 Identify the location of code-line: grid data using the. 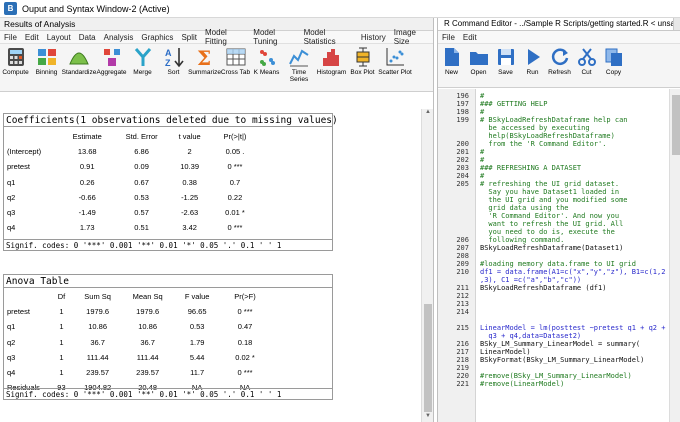
(524, 208).